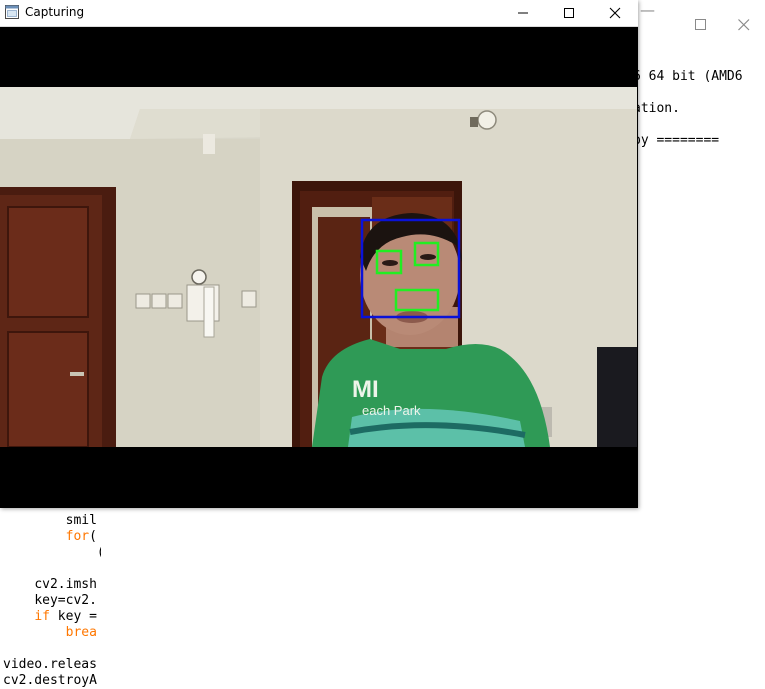 Image resolution: width=765 pixels, height=689 pixels. I want to click on shell-output-line: ation., so click(656, 108).